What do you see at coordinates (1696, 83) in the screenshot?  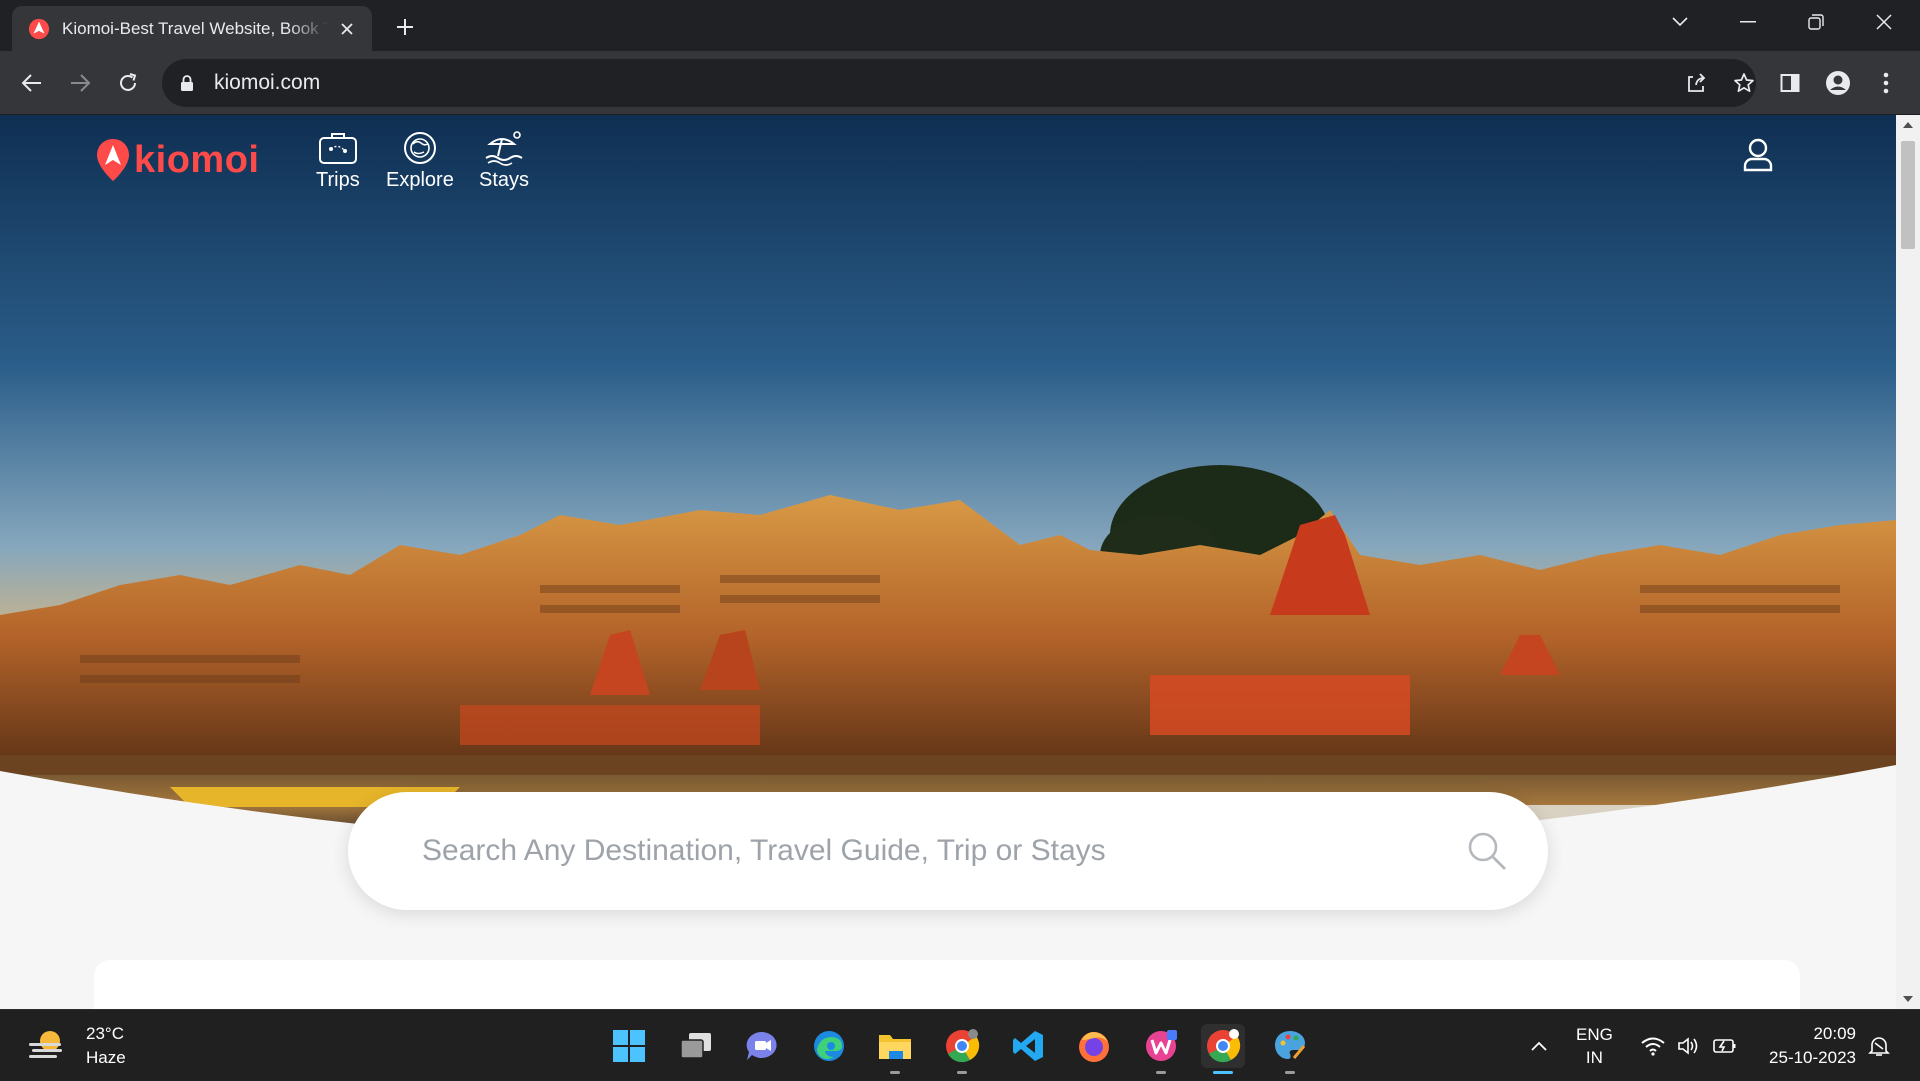 I see `share-icon` at bounding box center [1696, 83].